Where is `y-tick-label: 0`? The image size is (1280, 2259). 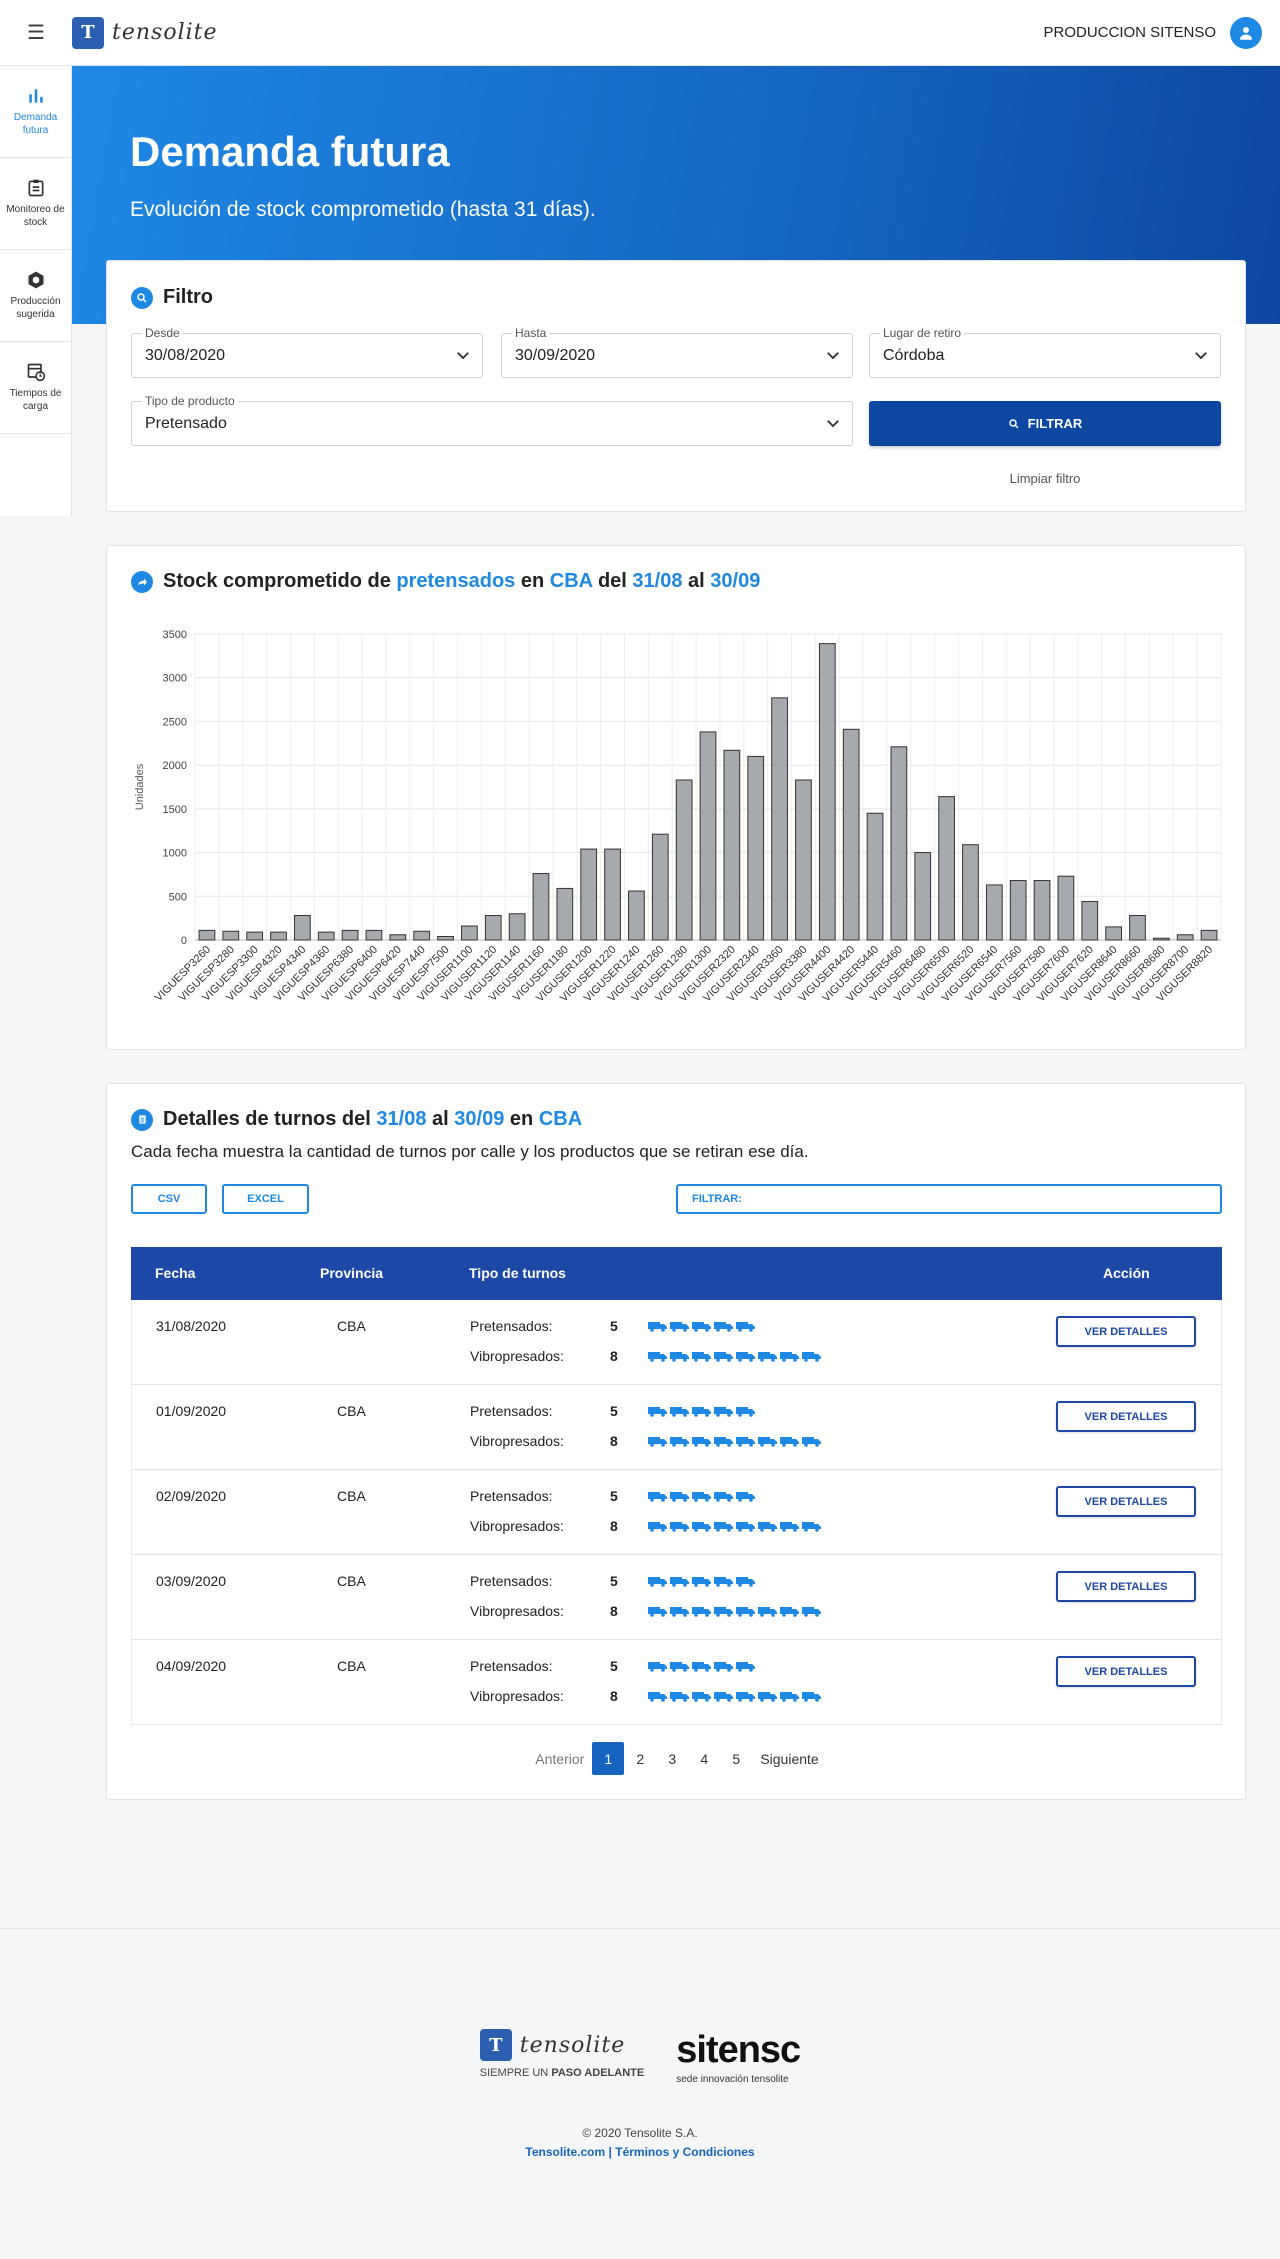 y-tick-label: 0 is located at coordinates (184, 941).